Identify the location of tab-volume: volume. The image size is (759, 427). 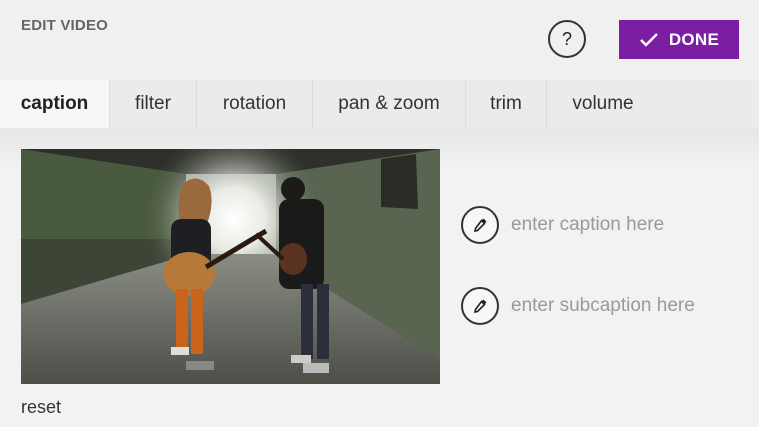
(603, 104).